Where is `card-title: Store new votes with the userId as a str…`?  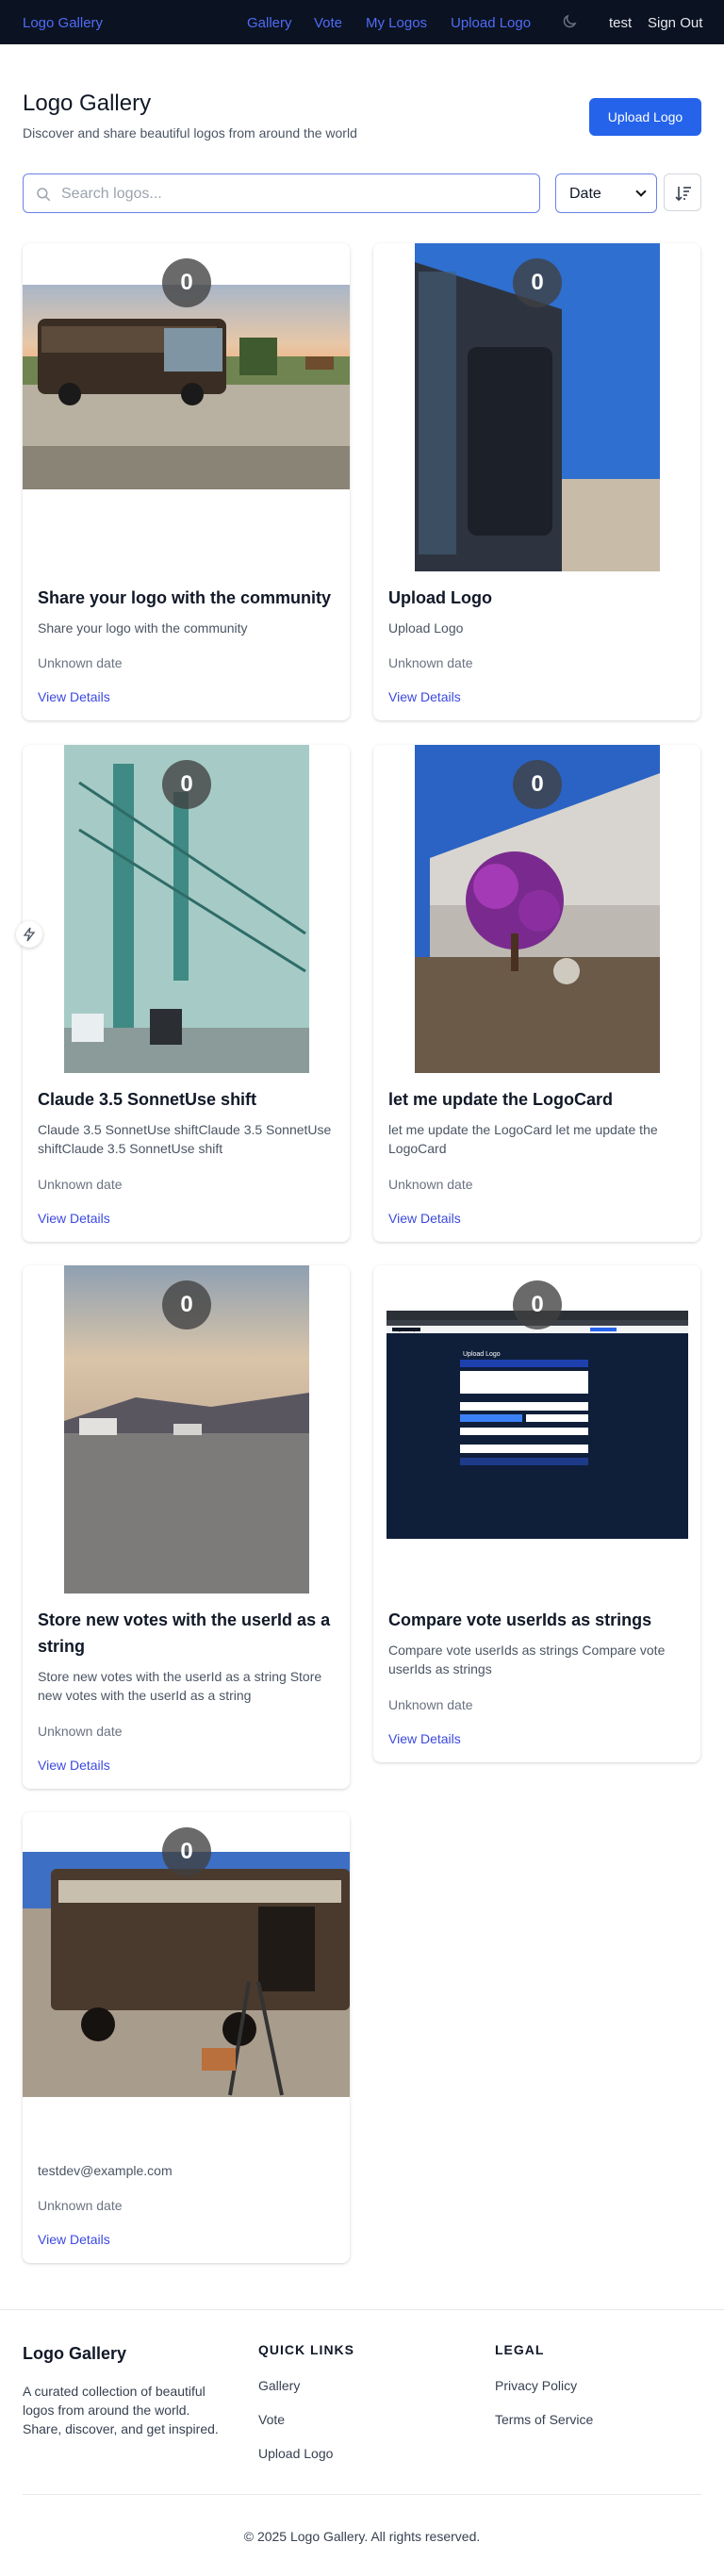 card-title: Store new votes with the userId as a str… is located at coordinates (184, 1633).